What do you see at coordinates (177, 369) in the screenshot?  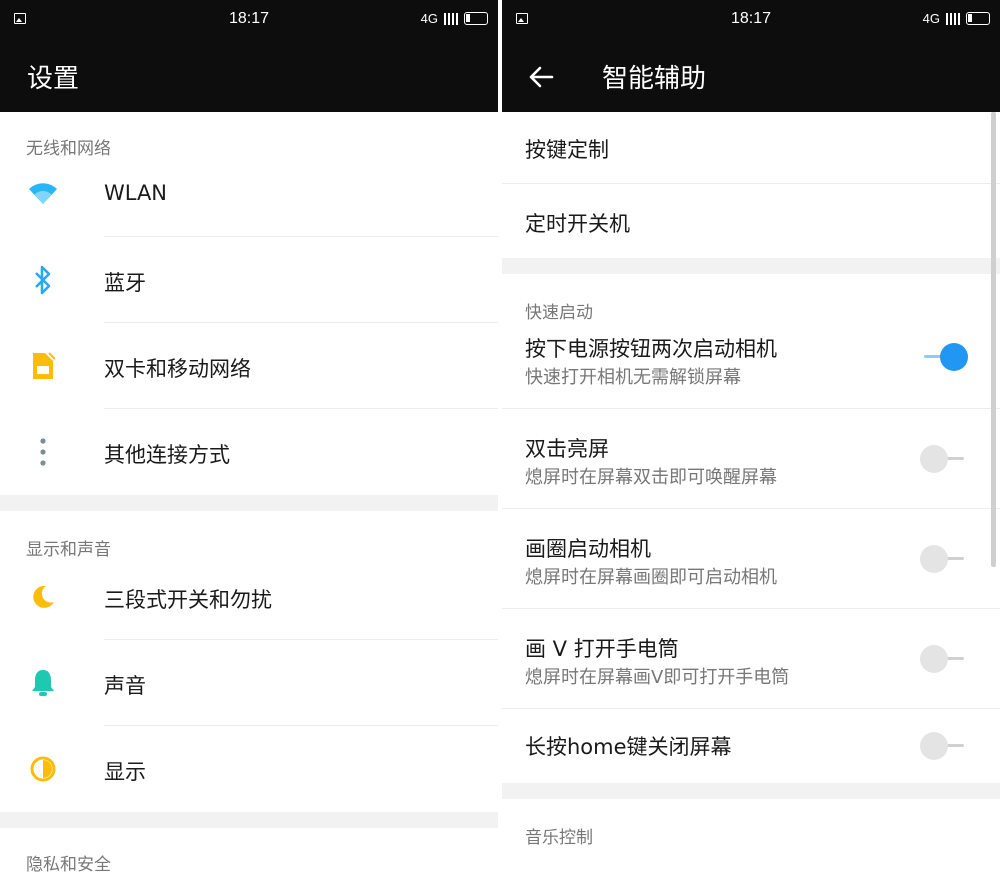 I see `settings-item-label: 双卡和移动网络` at bounding box center [177, 369].